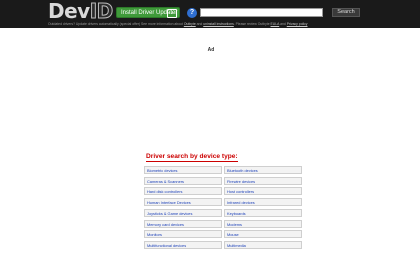 The height and width of the screenshot is (257, 420). I want to click on eula-link: EULA, so click(275, 24).